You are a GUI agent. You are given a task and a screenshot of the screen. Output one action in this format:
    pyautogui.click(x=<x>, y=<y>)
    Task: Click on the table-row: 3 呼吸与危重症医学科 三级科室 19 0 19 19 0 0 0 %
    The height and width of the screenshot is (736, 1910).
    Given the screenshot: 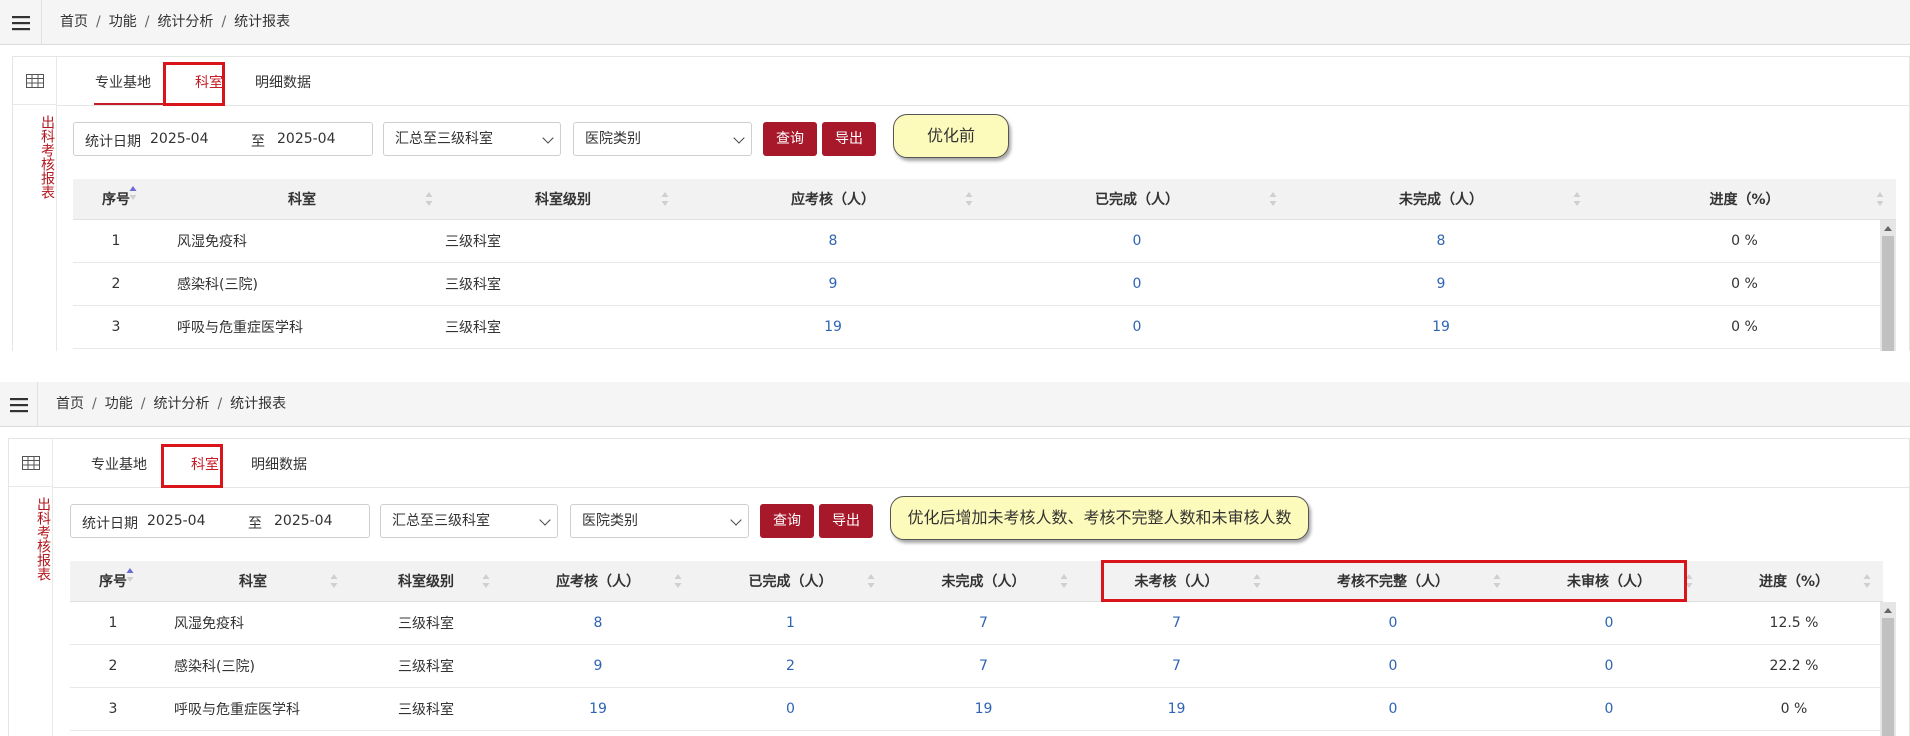 What is the action you would take?
    pyautogui.click(x=976, y=709)
    